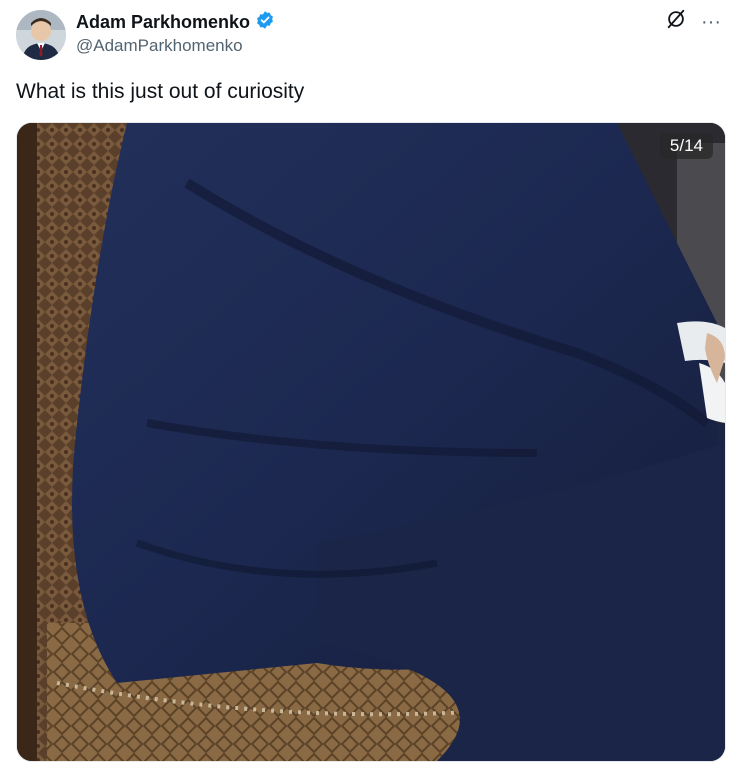 The height and width of the screenshot is (777, 739). What do you see at coordinates (265, 22) in the screenshot?
I see `verified-badge-icon` at bounding box center [265, 22].